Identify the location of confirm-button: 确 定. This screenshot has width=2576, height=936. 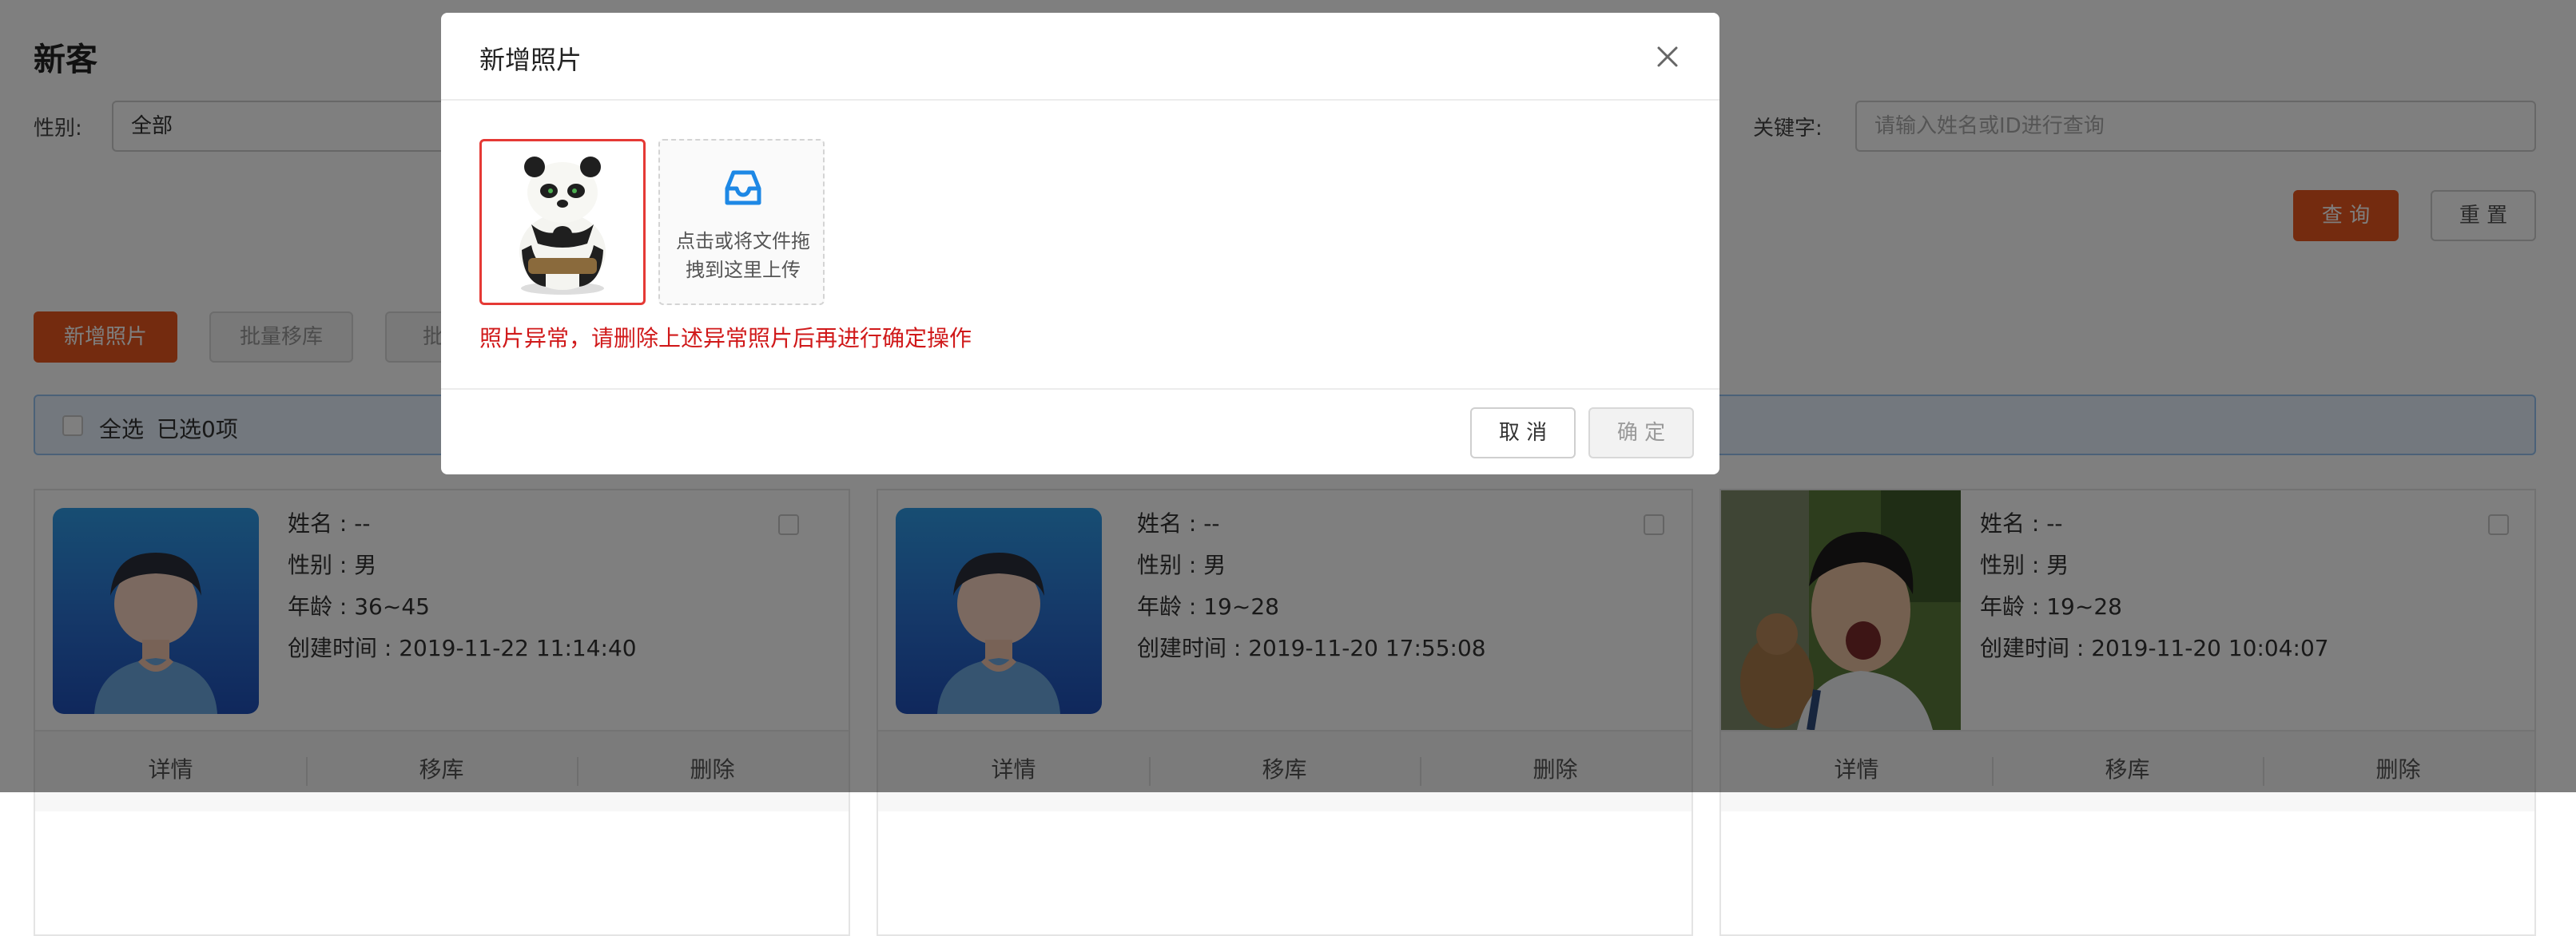
(1641, 432).